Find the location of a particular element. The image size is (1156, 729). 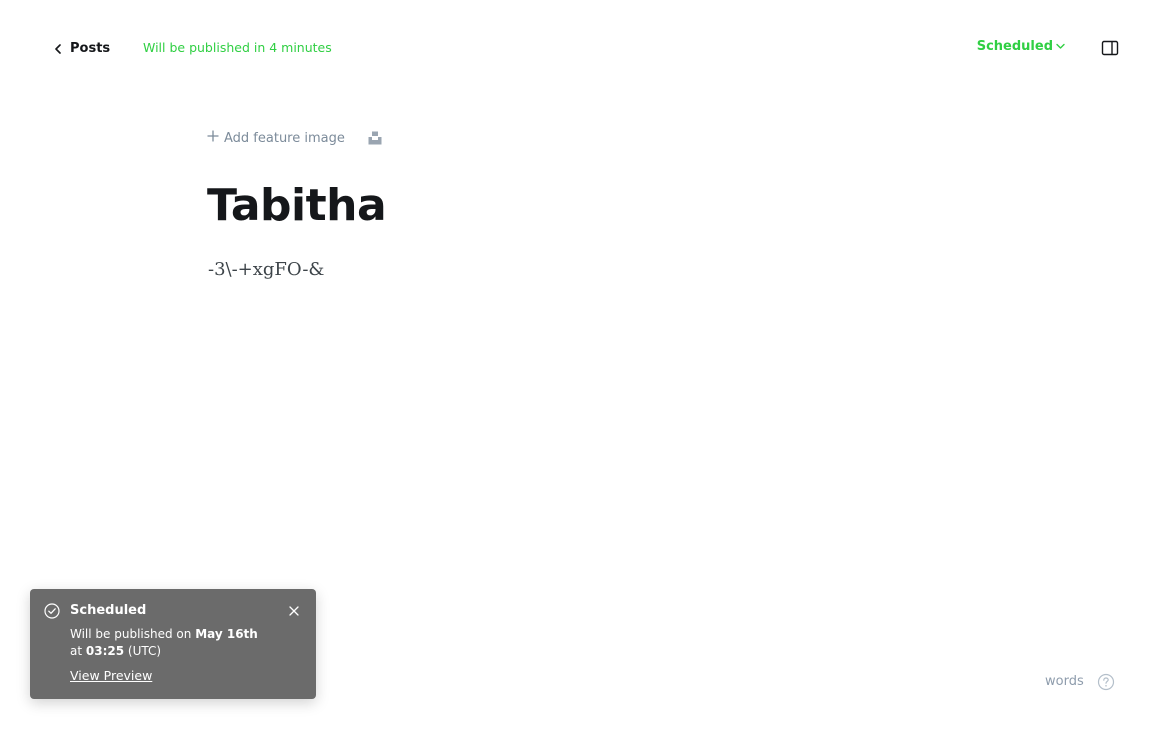

back-to-posts-link: Posts is located at coordinates (82, 48).